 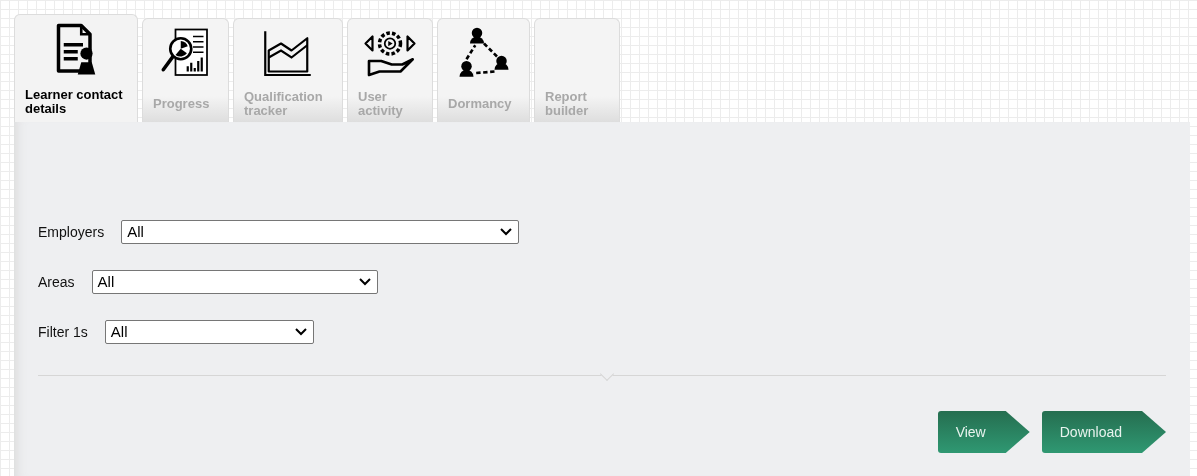 What do you see at coordinates (390, 70) in the screenshot?
I see `tab: User activity` at bounding box center [390, 70].